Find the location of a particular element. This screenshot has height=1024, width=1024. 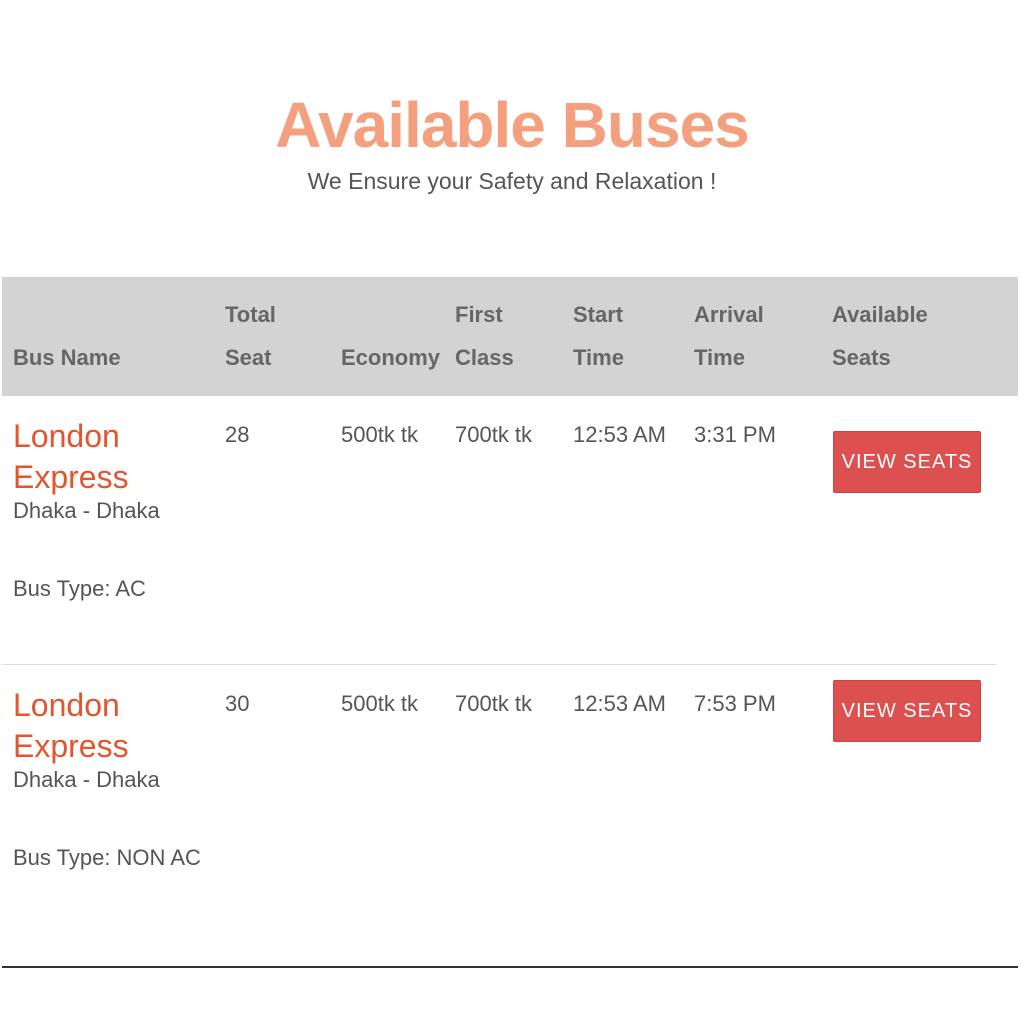

column-header-start-time: Start Time is located at coordinates (598, 336).